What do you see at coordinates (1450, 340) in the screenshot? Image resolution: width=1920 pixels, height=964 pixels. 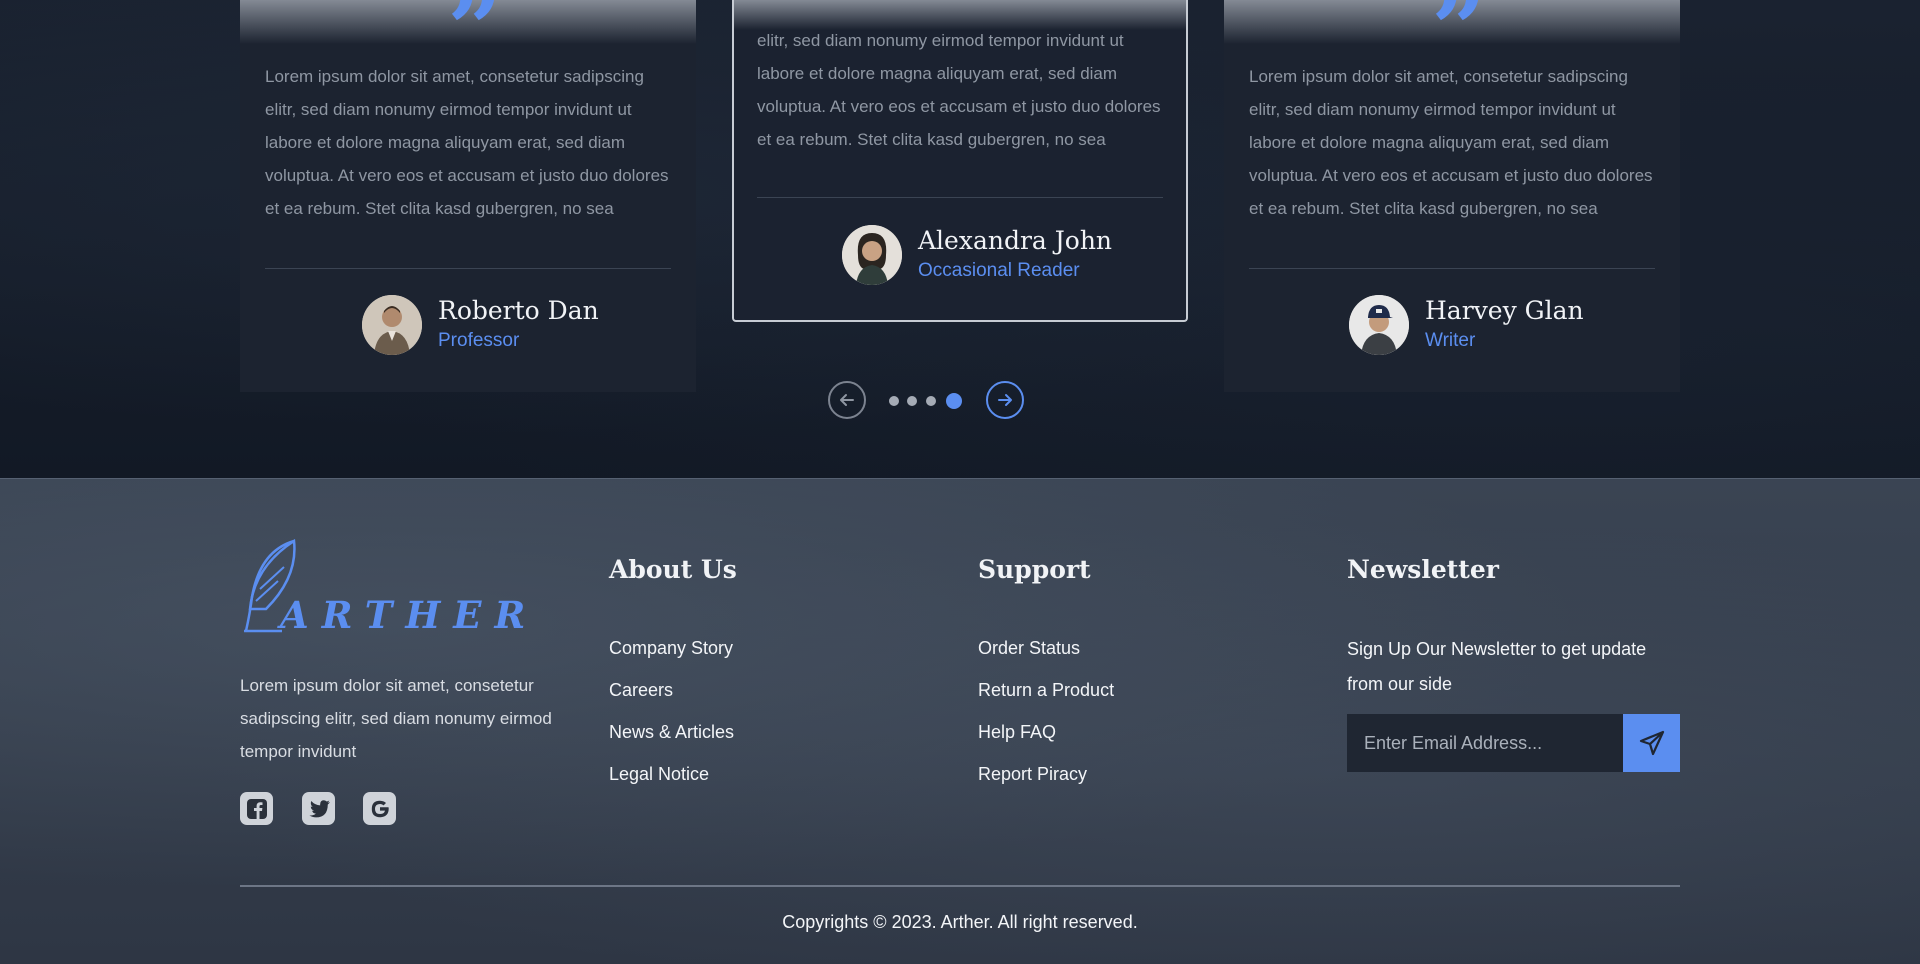 I see `author-role: Writer` at bounding box center [1450, 340].